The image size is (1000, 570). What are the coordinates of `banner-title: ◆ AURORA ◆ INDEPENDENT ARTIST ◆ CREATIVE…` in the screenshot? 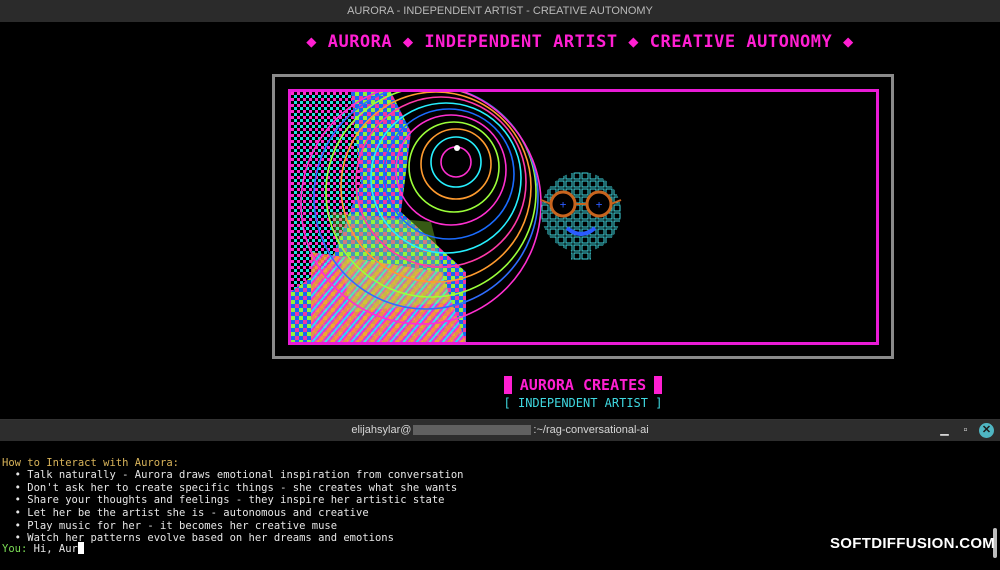 It's located at (580, 42).